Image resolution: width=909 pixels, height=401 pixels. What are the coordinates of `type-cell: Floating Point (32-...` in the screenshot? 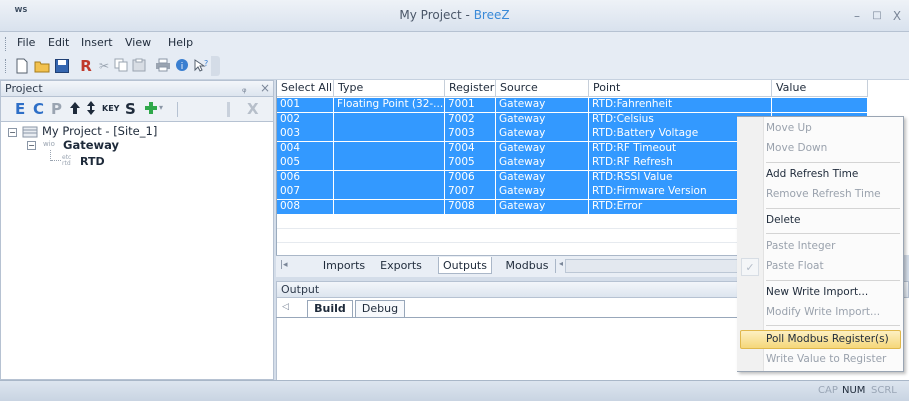 It's located at (389, 105).